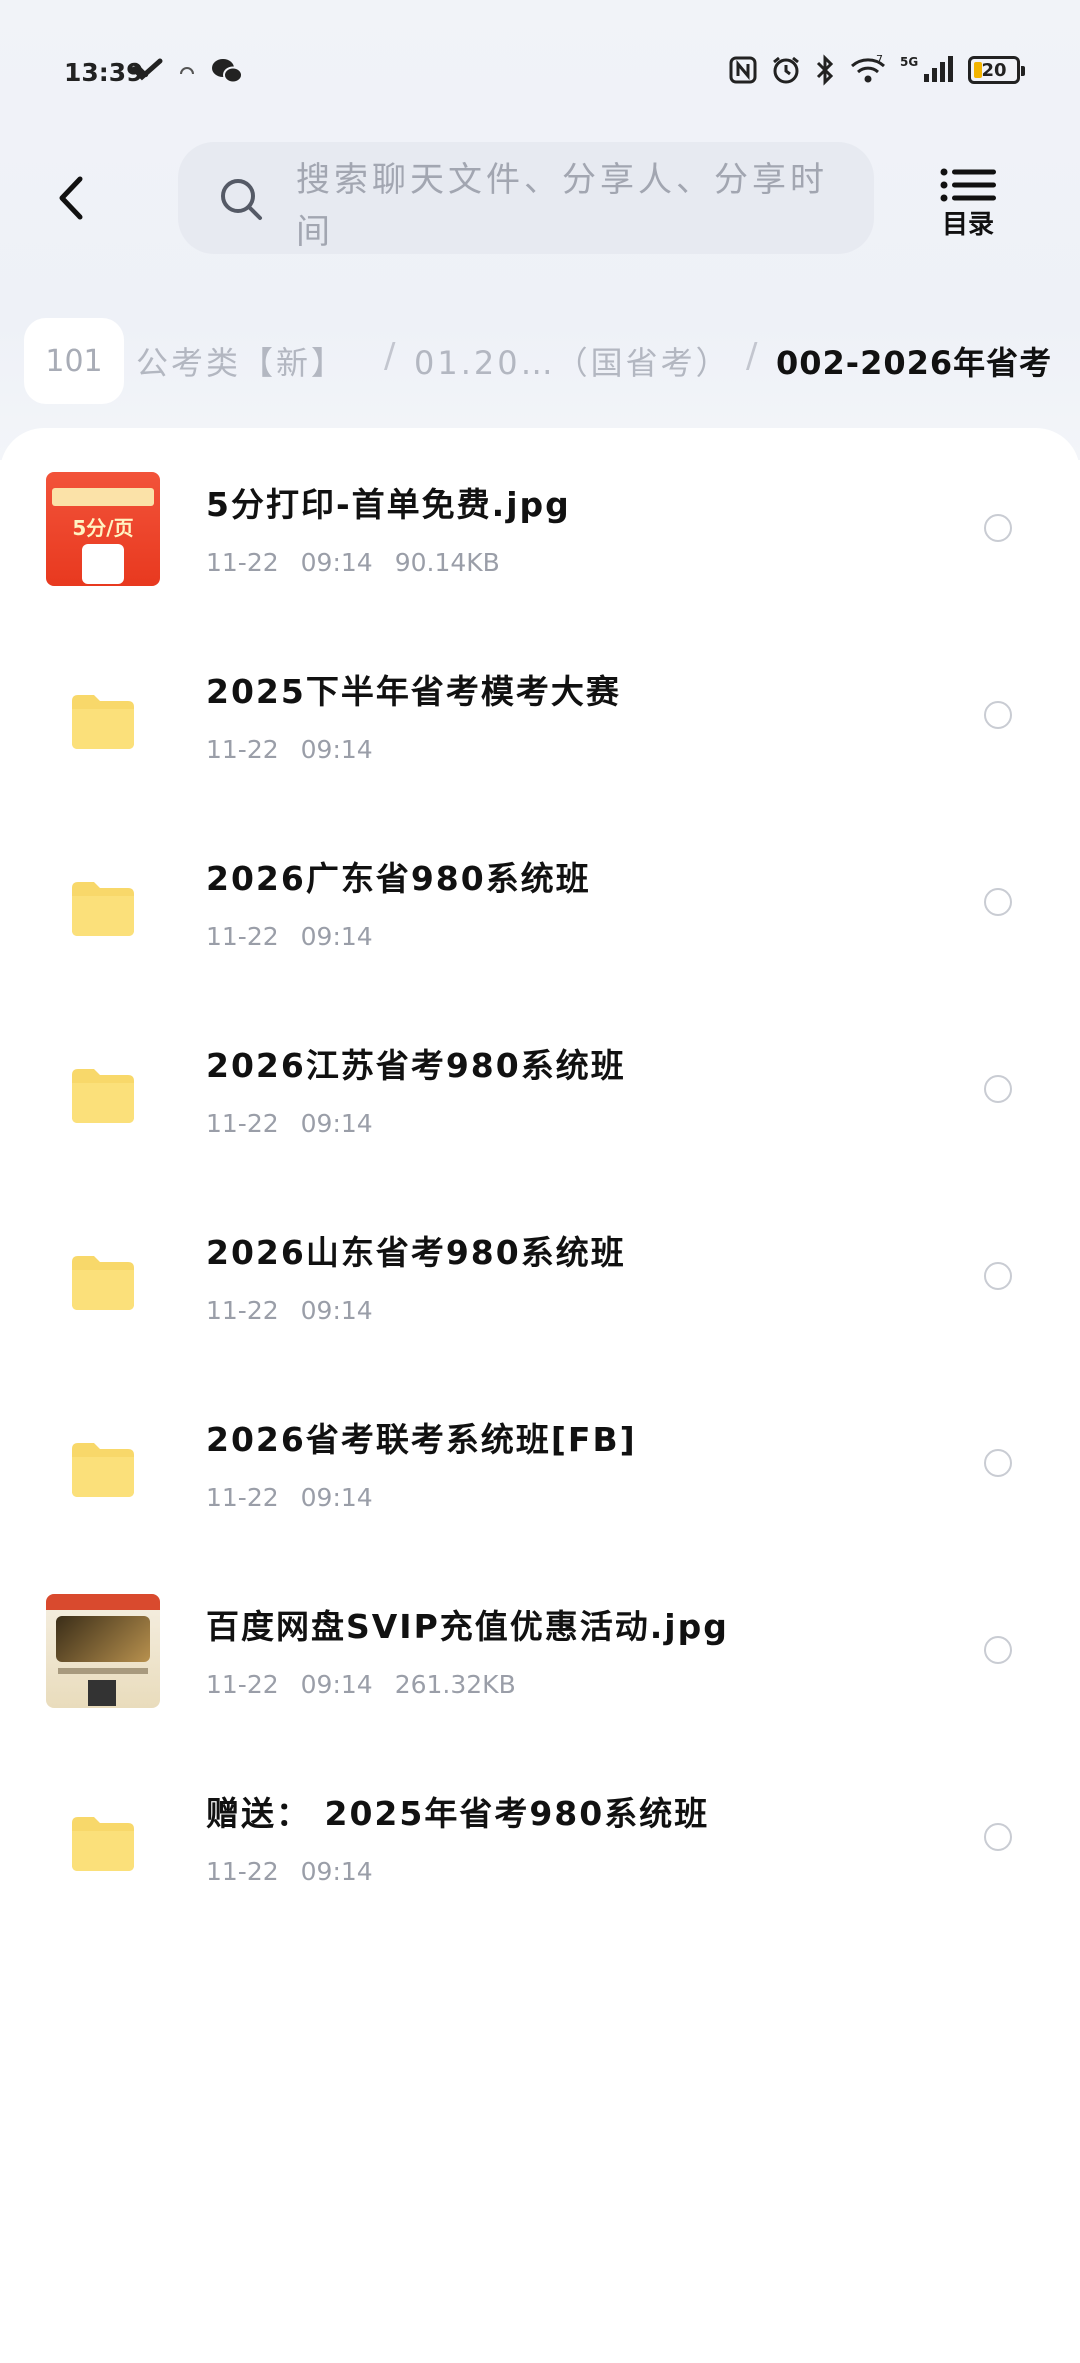 This screenshot has height=2363, width=1080. What do you see at coordinates (103, 529) in the screenshot?
I see `image-thumbnail: 5分/页` at bounding box center [103, 529].